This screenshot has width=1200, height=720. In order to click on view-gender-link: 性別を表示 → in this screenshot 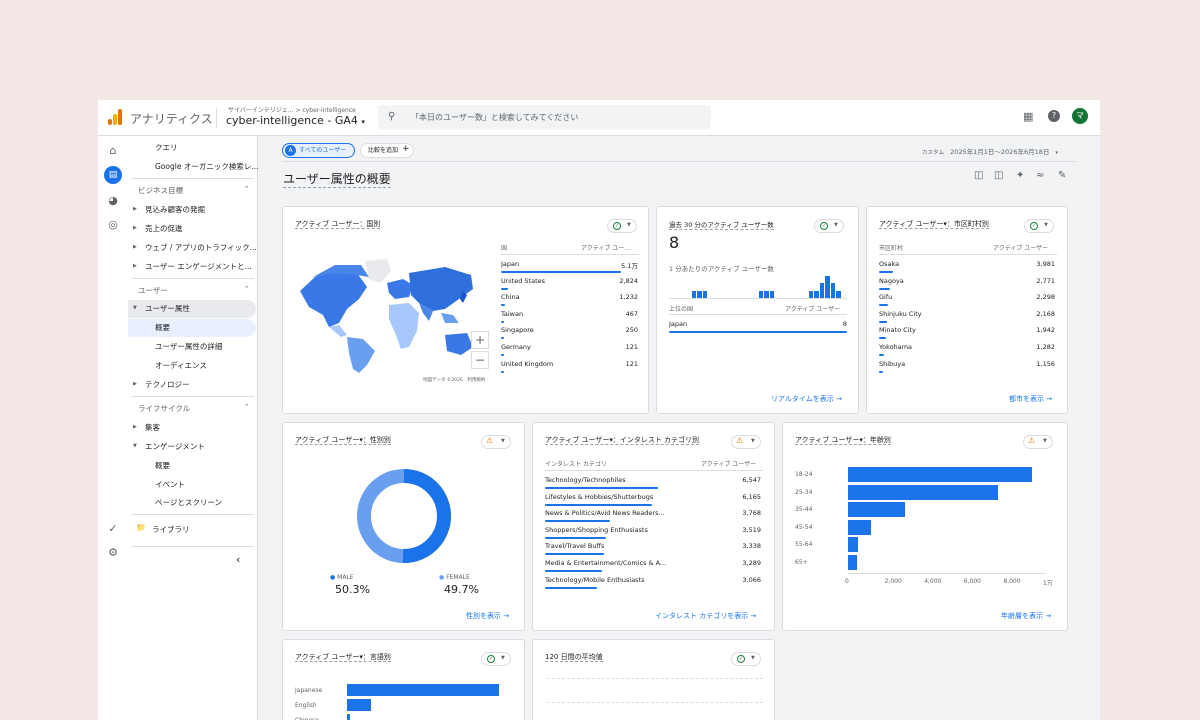, I will do `click(487, 616)`.